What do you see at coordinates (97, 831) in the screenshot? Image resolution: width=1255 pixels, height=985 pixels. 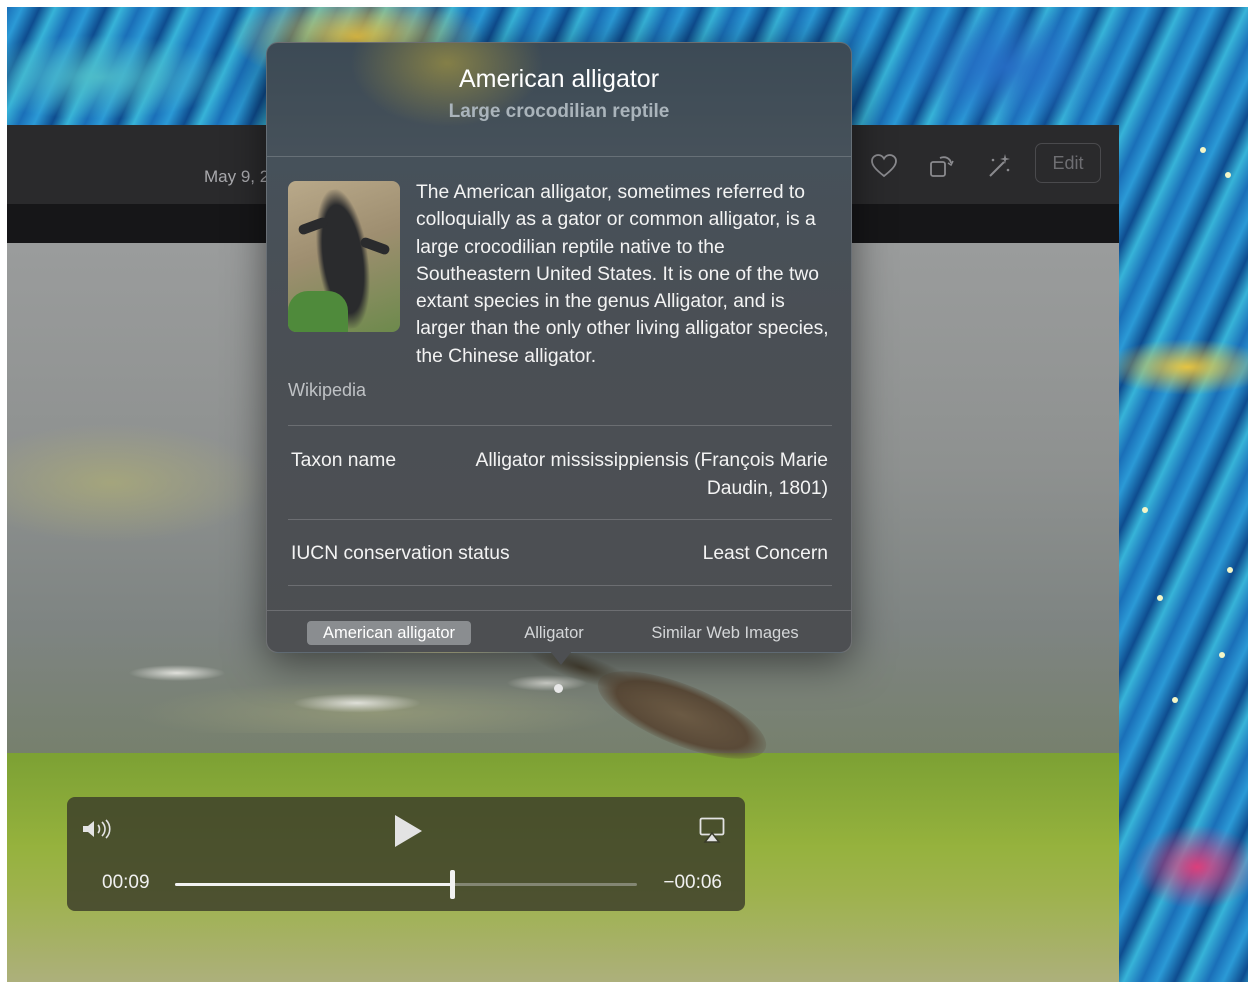 I see `volume-icon` at bounding box center [97, 831].